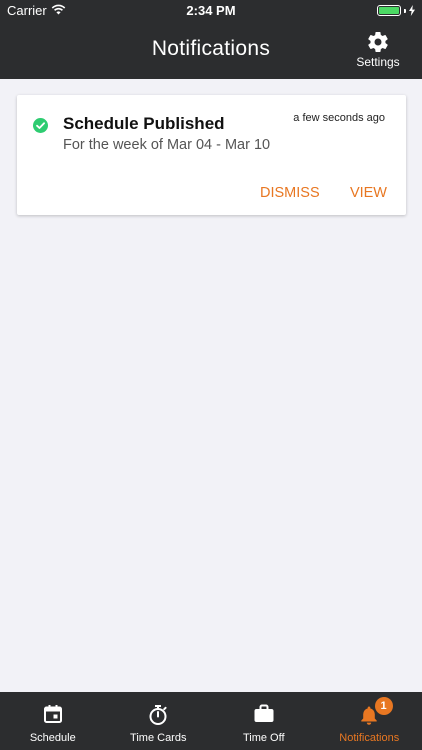 Image resolution: width=422 pixels, height=750 pixels. What do you see at coordinates (378, 42) in the screenshot?
I see `gear-icon` at bounding box center [378, 42].